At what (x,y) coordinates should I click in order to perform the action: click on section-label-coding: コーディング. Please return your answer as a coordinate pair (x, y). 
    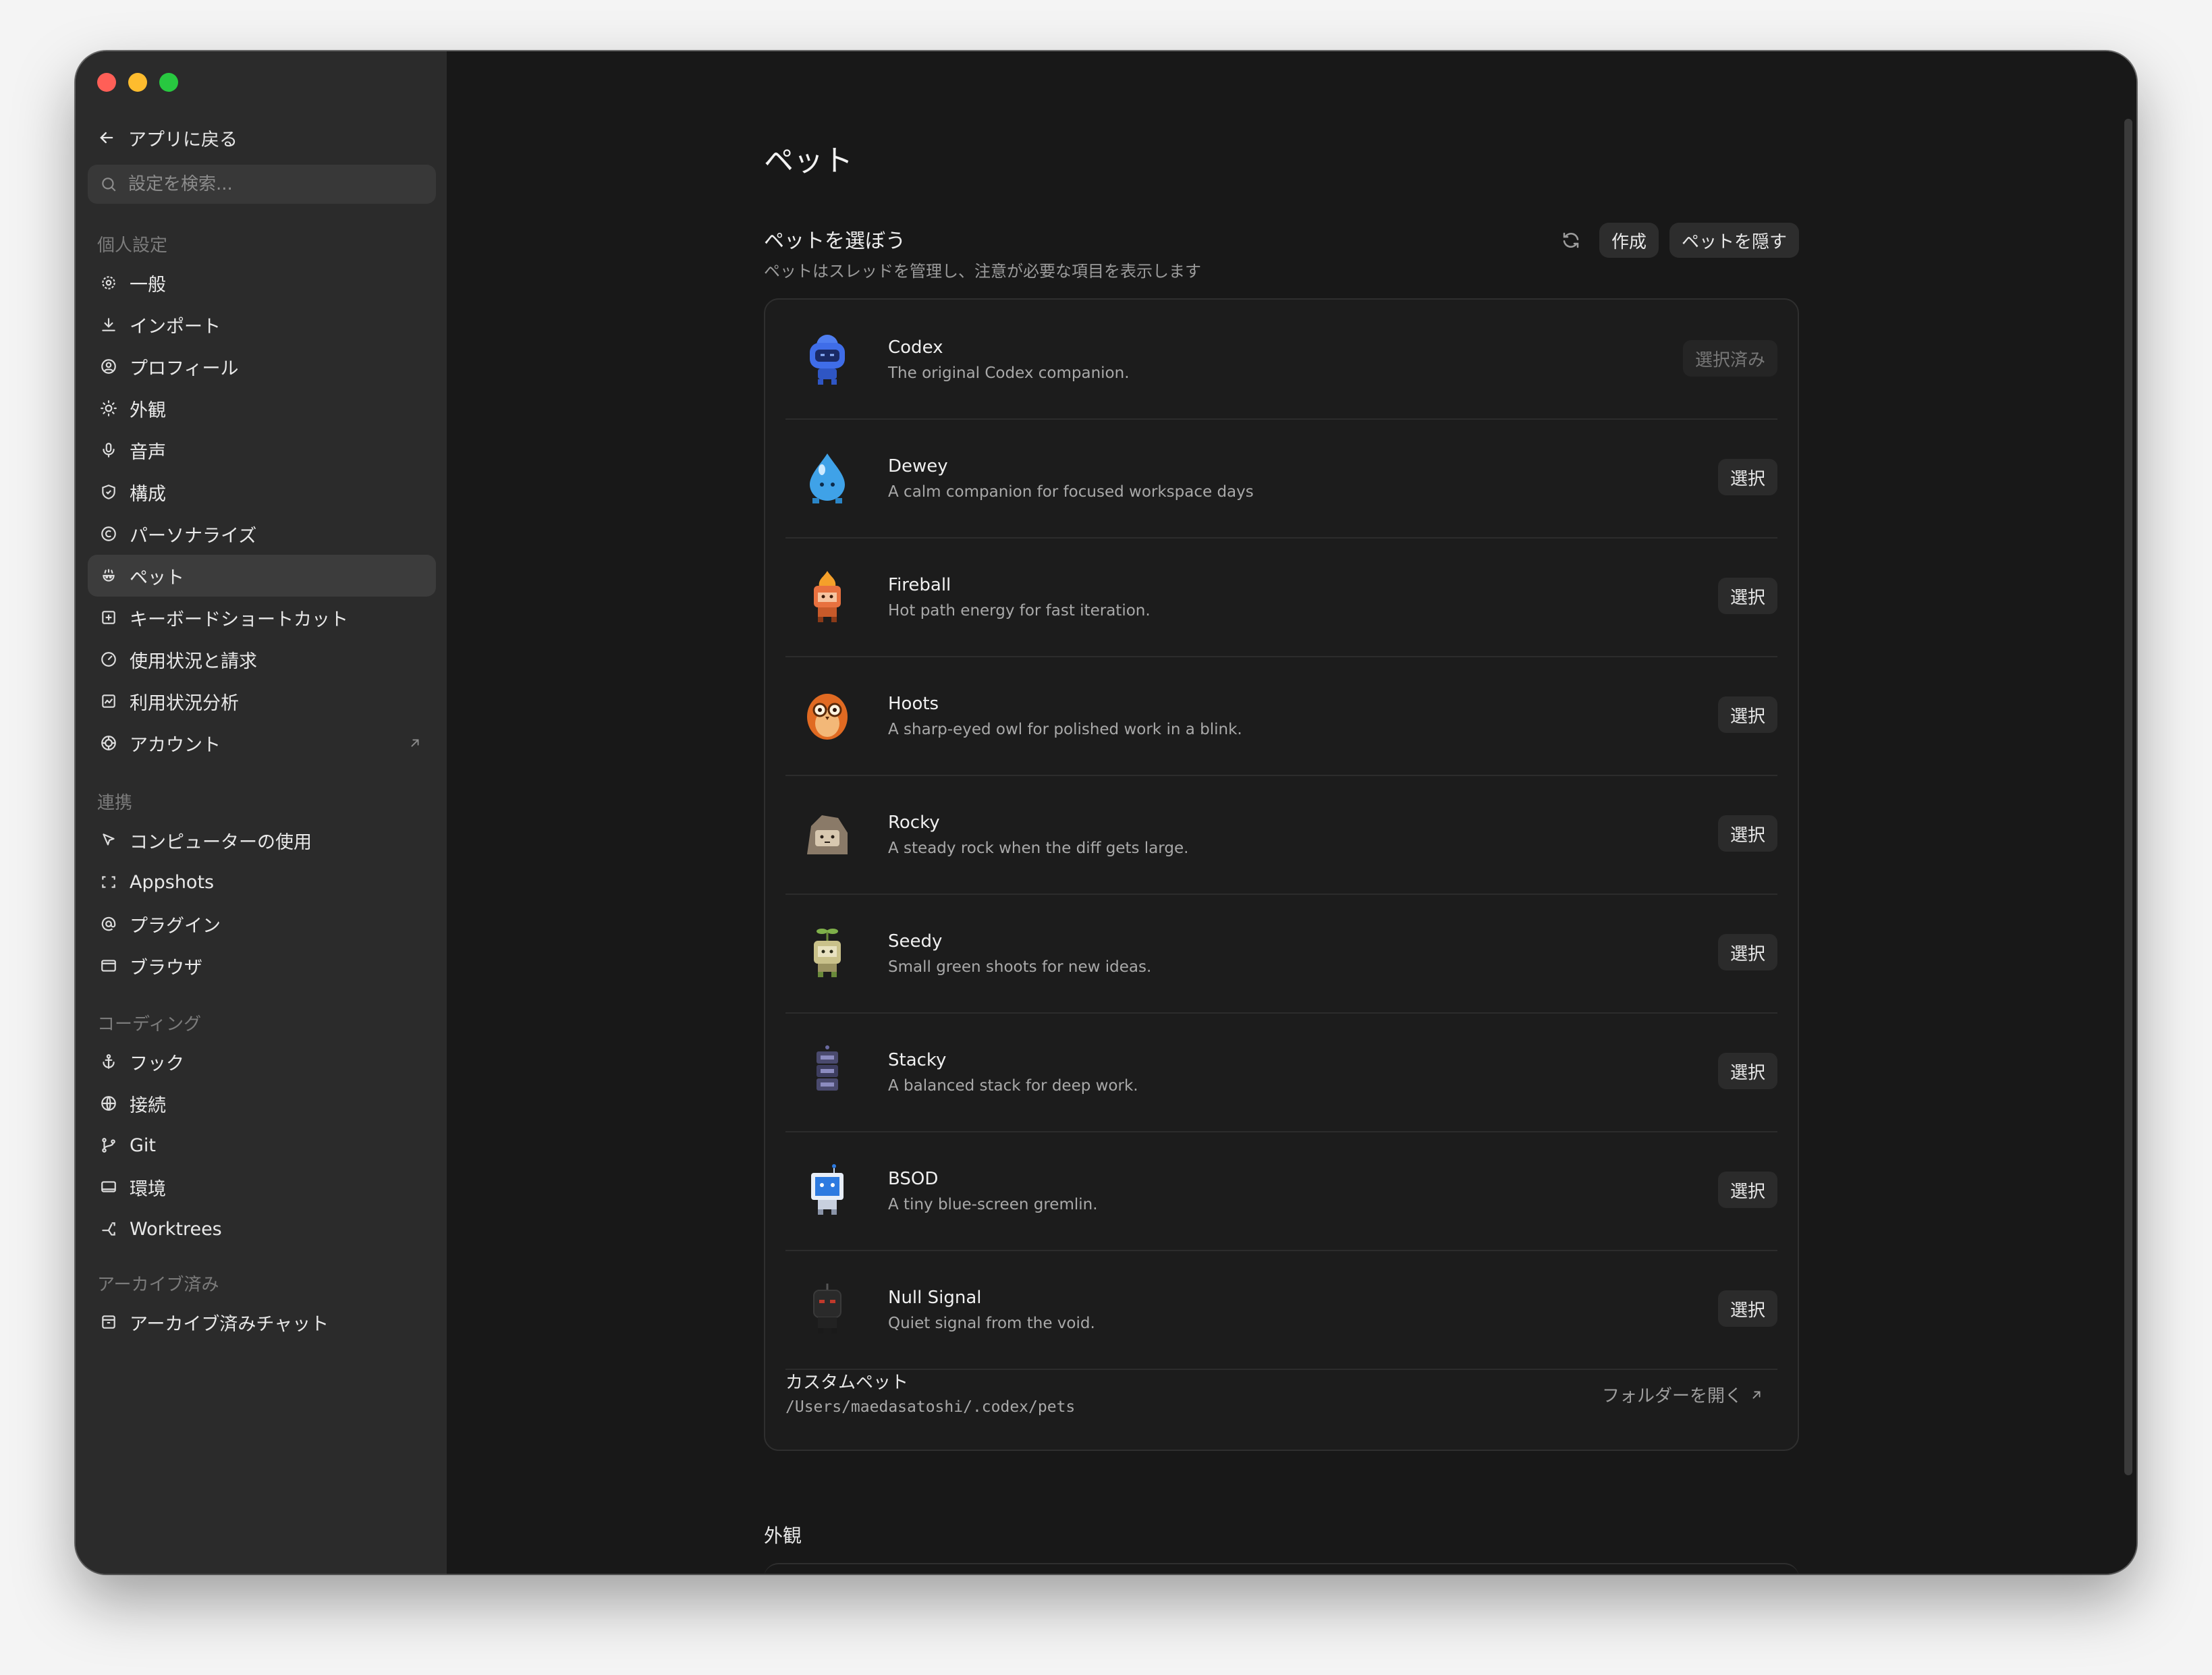
    Looking at the image, I should click on (149, 1024).